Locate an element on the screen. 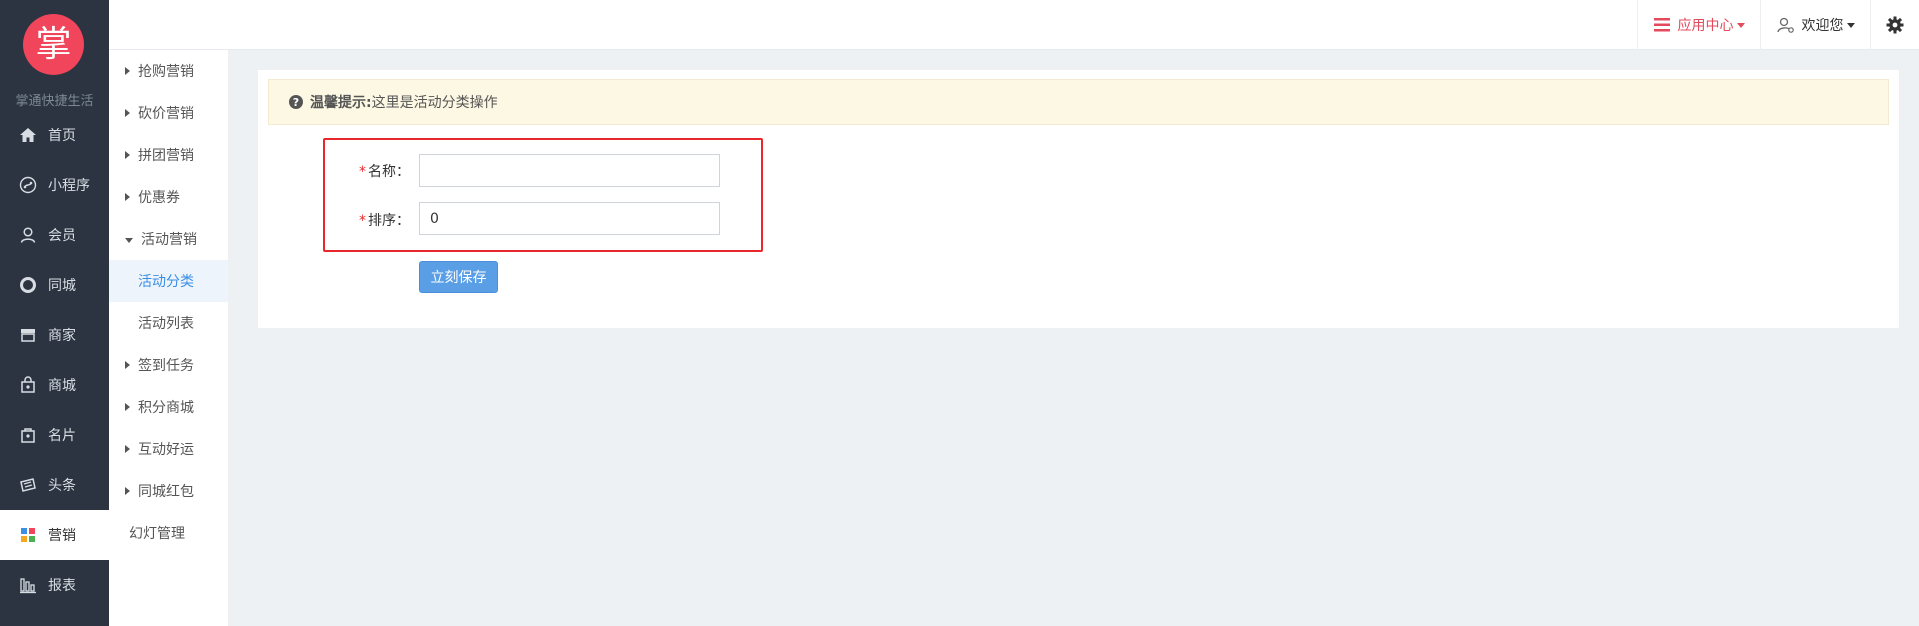 Image resolution: width=1919 pixels, height=626 pixels. marketing-icon is located at coordinates (28, 535).